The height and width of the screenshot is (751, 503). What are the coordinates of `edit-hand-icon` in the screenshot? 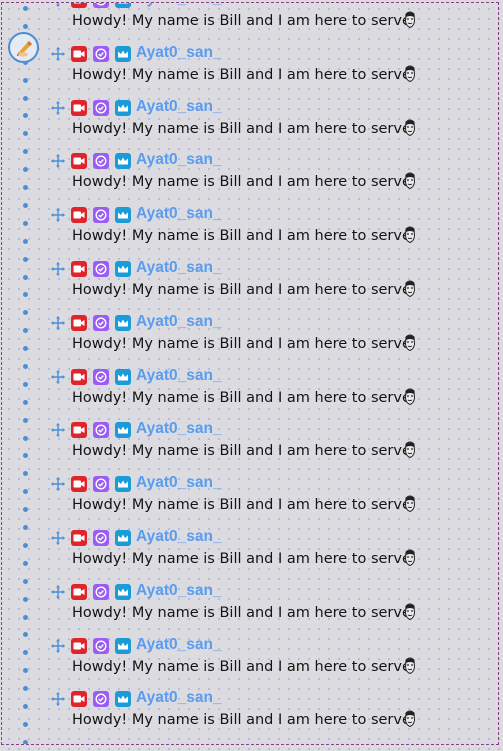 It's located at (24, 48).